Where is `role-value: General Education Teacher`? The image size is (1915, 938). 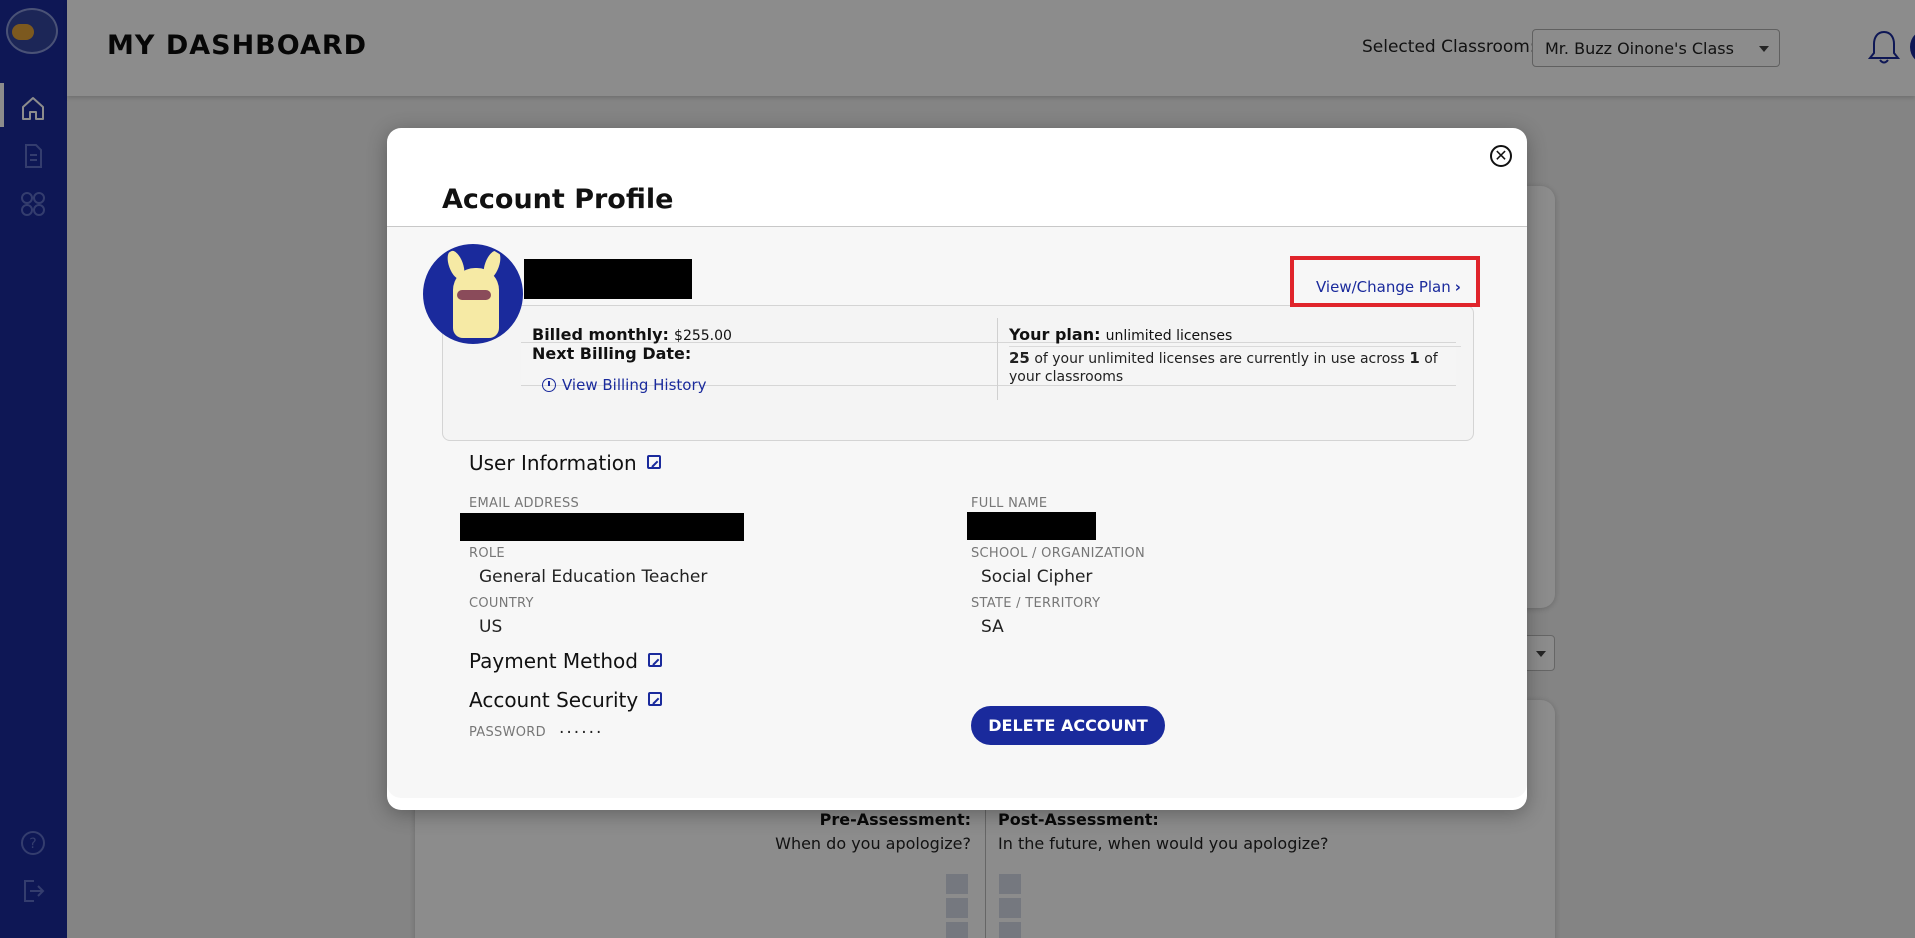 role-value: General Education Teacher is located at coordinates (593, 577).